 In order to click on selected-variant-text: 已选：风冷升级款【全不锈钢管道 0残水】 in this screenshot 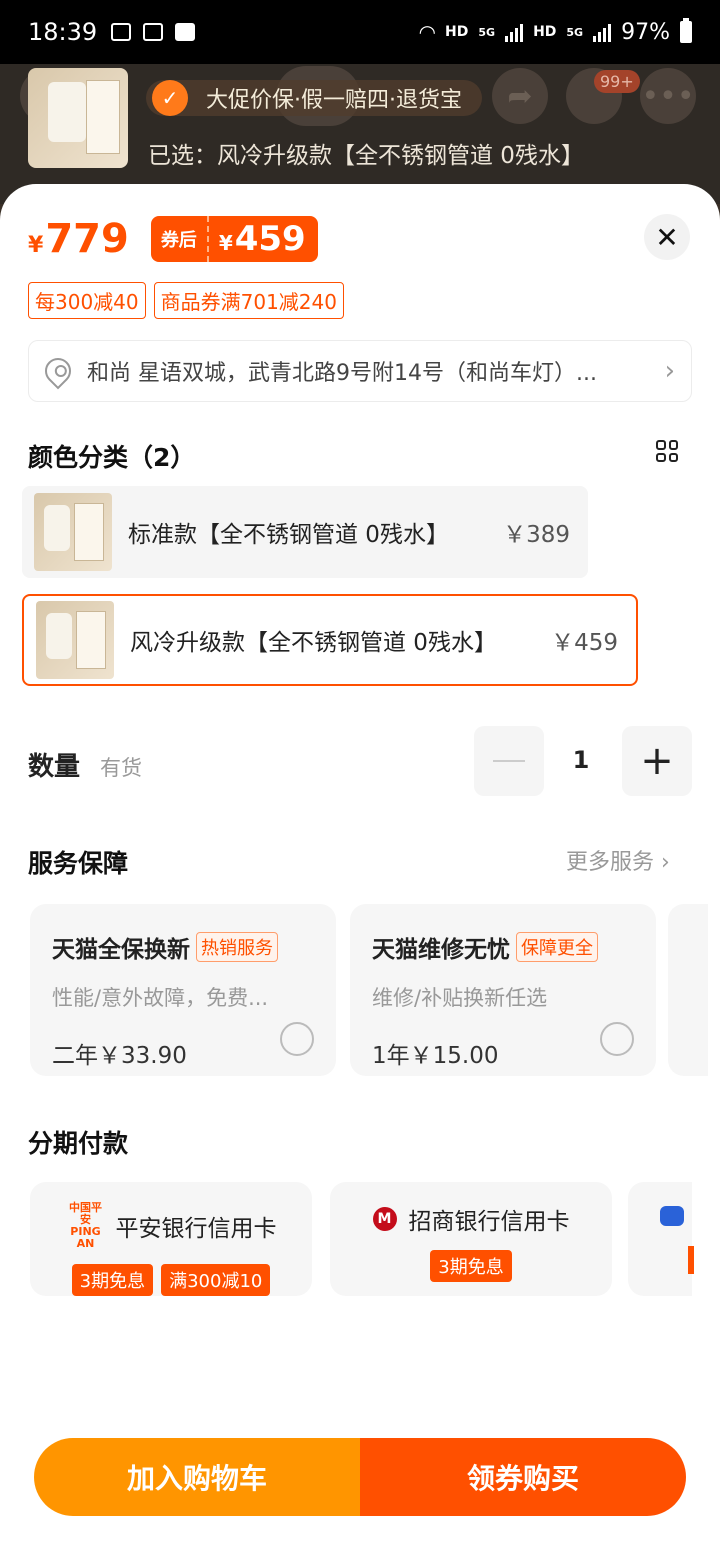, I will do `click(366, 156)`.